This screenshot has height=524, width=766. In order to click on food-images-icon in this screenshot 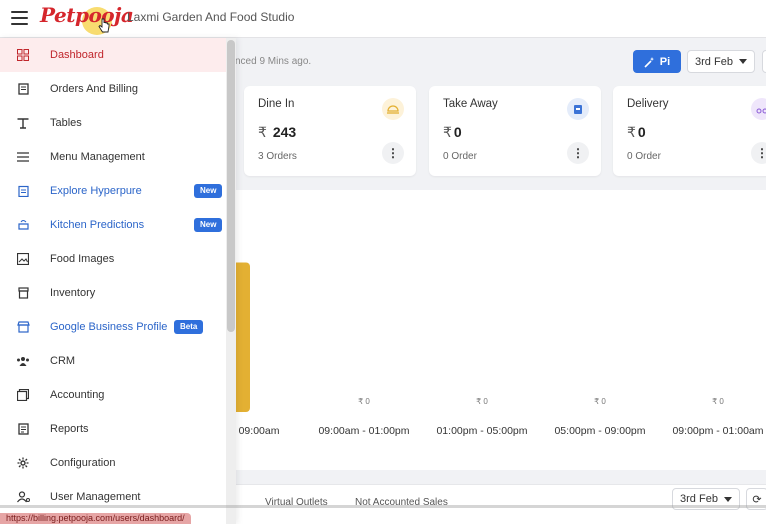, I will do `click(23, 259)`.